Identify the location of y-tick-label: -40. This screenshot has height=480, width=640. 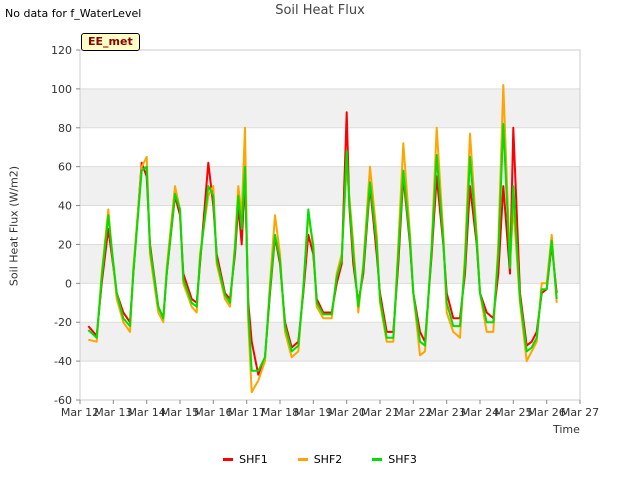
(63, 361).